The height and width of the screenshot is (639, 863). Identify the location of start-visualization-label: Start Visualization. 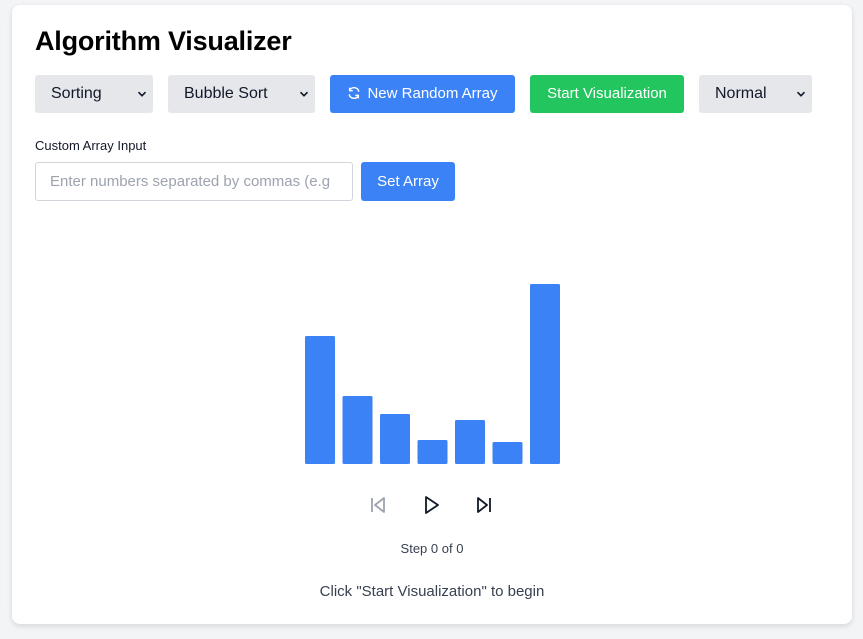
(607, 93).